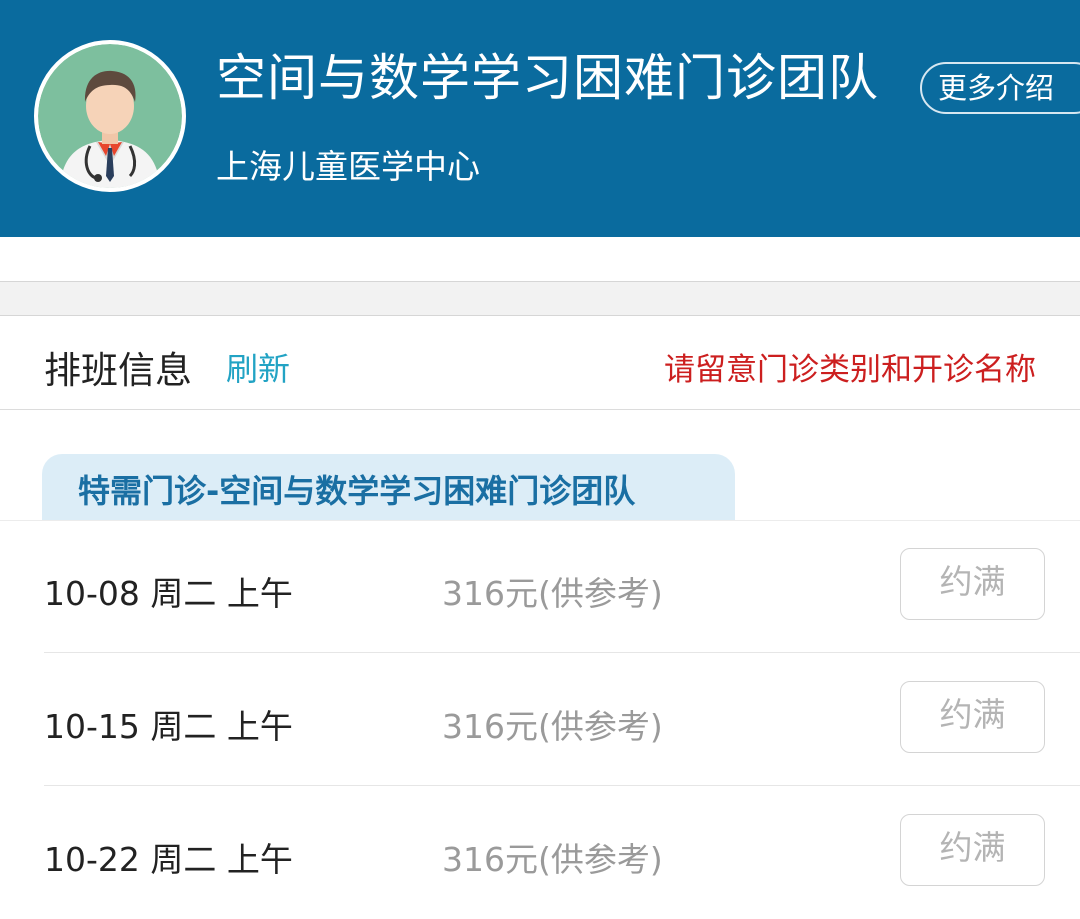  What do you see at coordinates (168, 859) in the screenshot?
I see `slot-date: 10-22 周二 上午` at bounding box center [168, 859].